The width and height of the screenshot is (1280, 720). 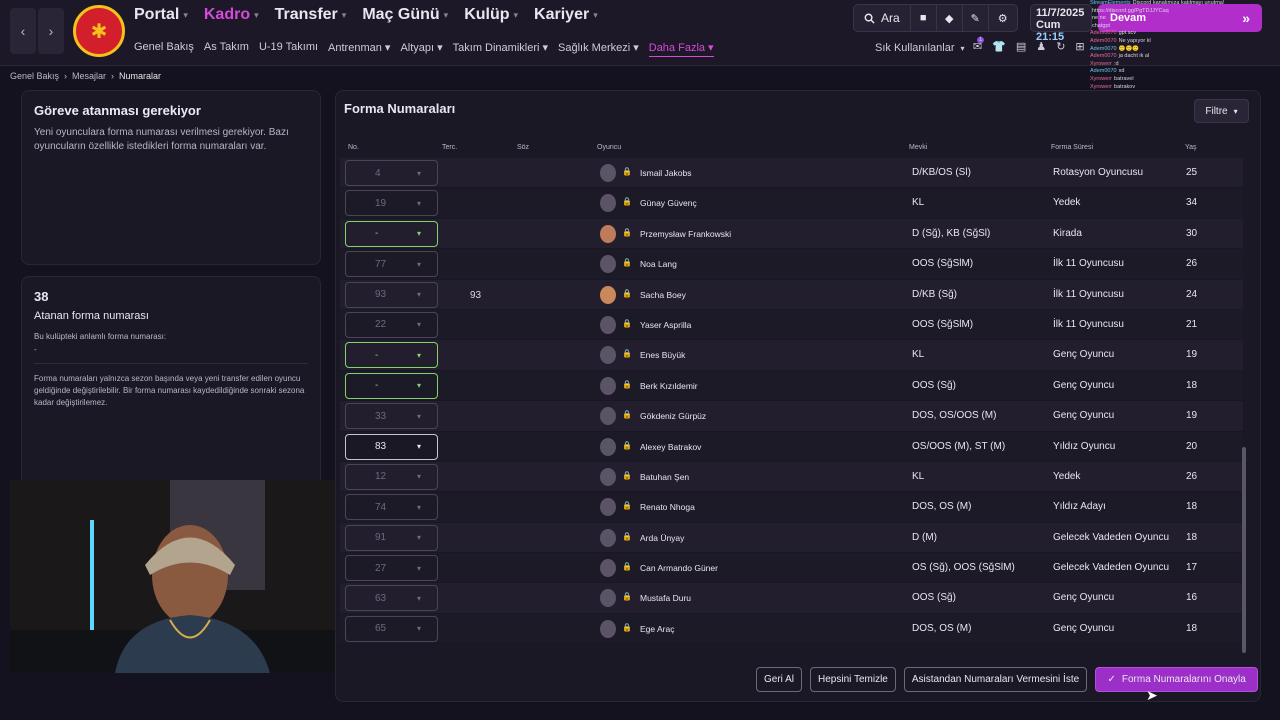 What do you see at coordinates (23, 31) in the screenshot?
I see `back-button: ‹` at bounding box center [23, 31].